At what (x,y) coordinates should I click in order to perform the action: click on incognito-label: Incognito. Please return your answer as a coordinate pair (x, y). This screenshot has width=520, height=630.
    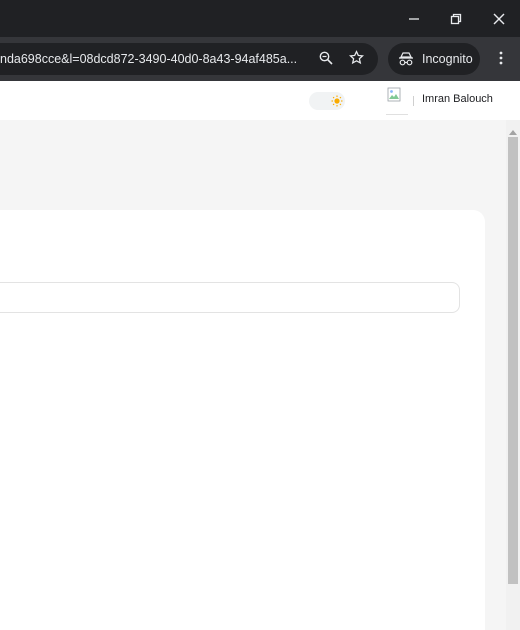
    Looking at the image, I should click on (447, 59).